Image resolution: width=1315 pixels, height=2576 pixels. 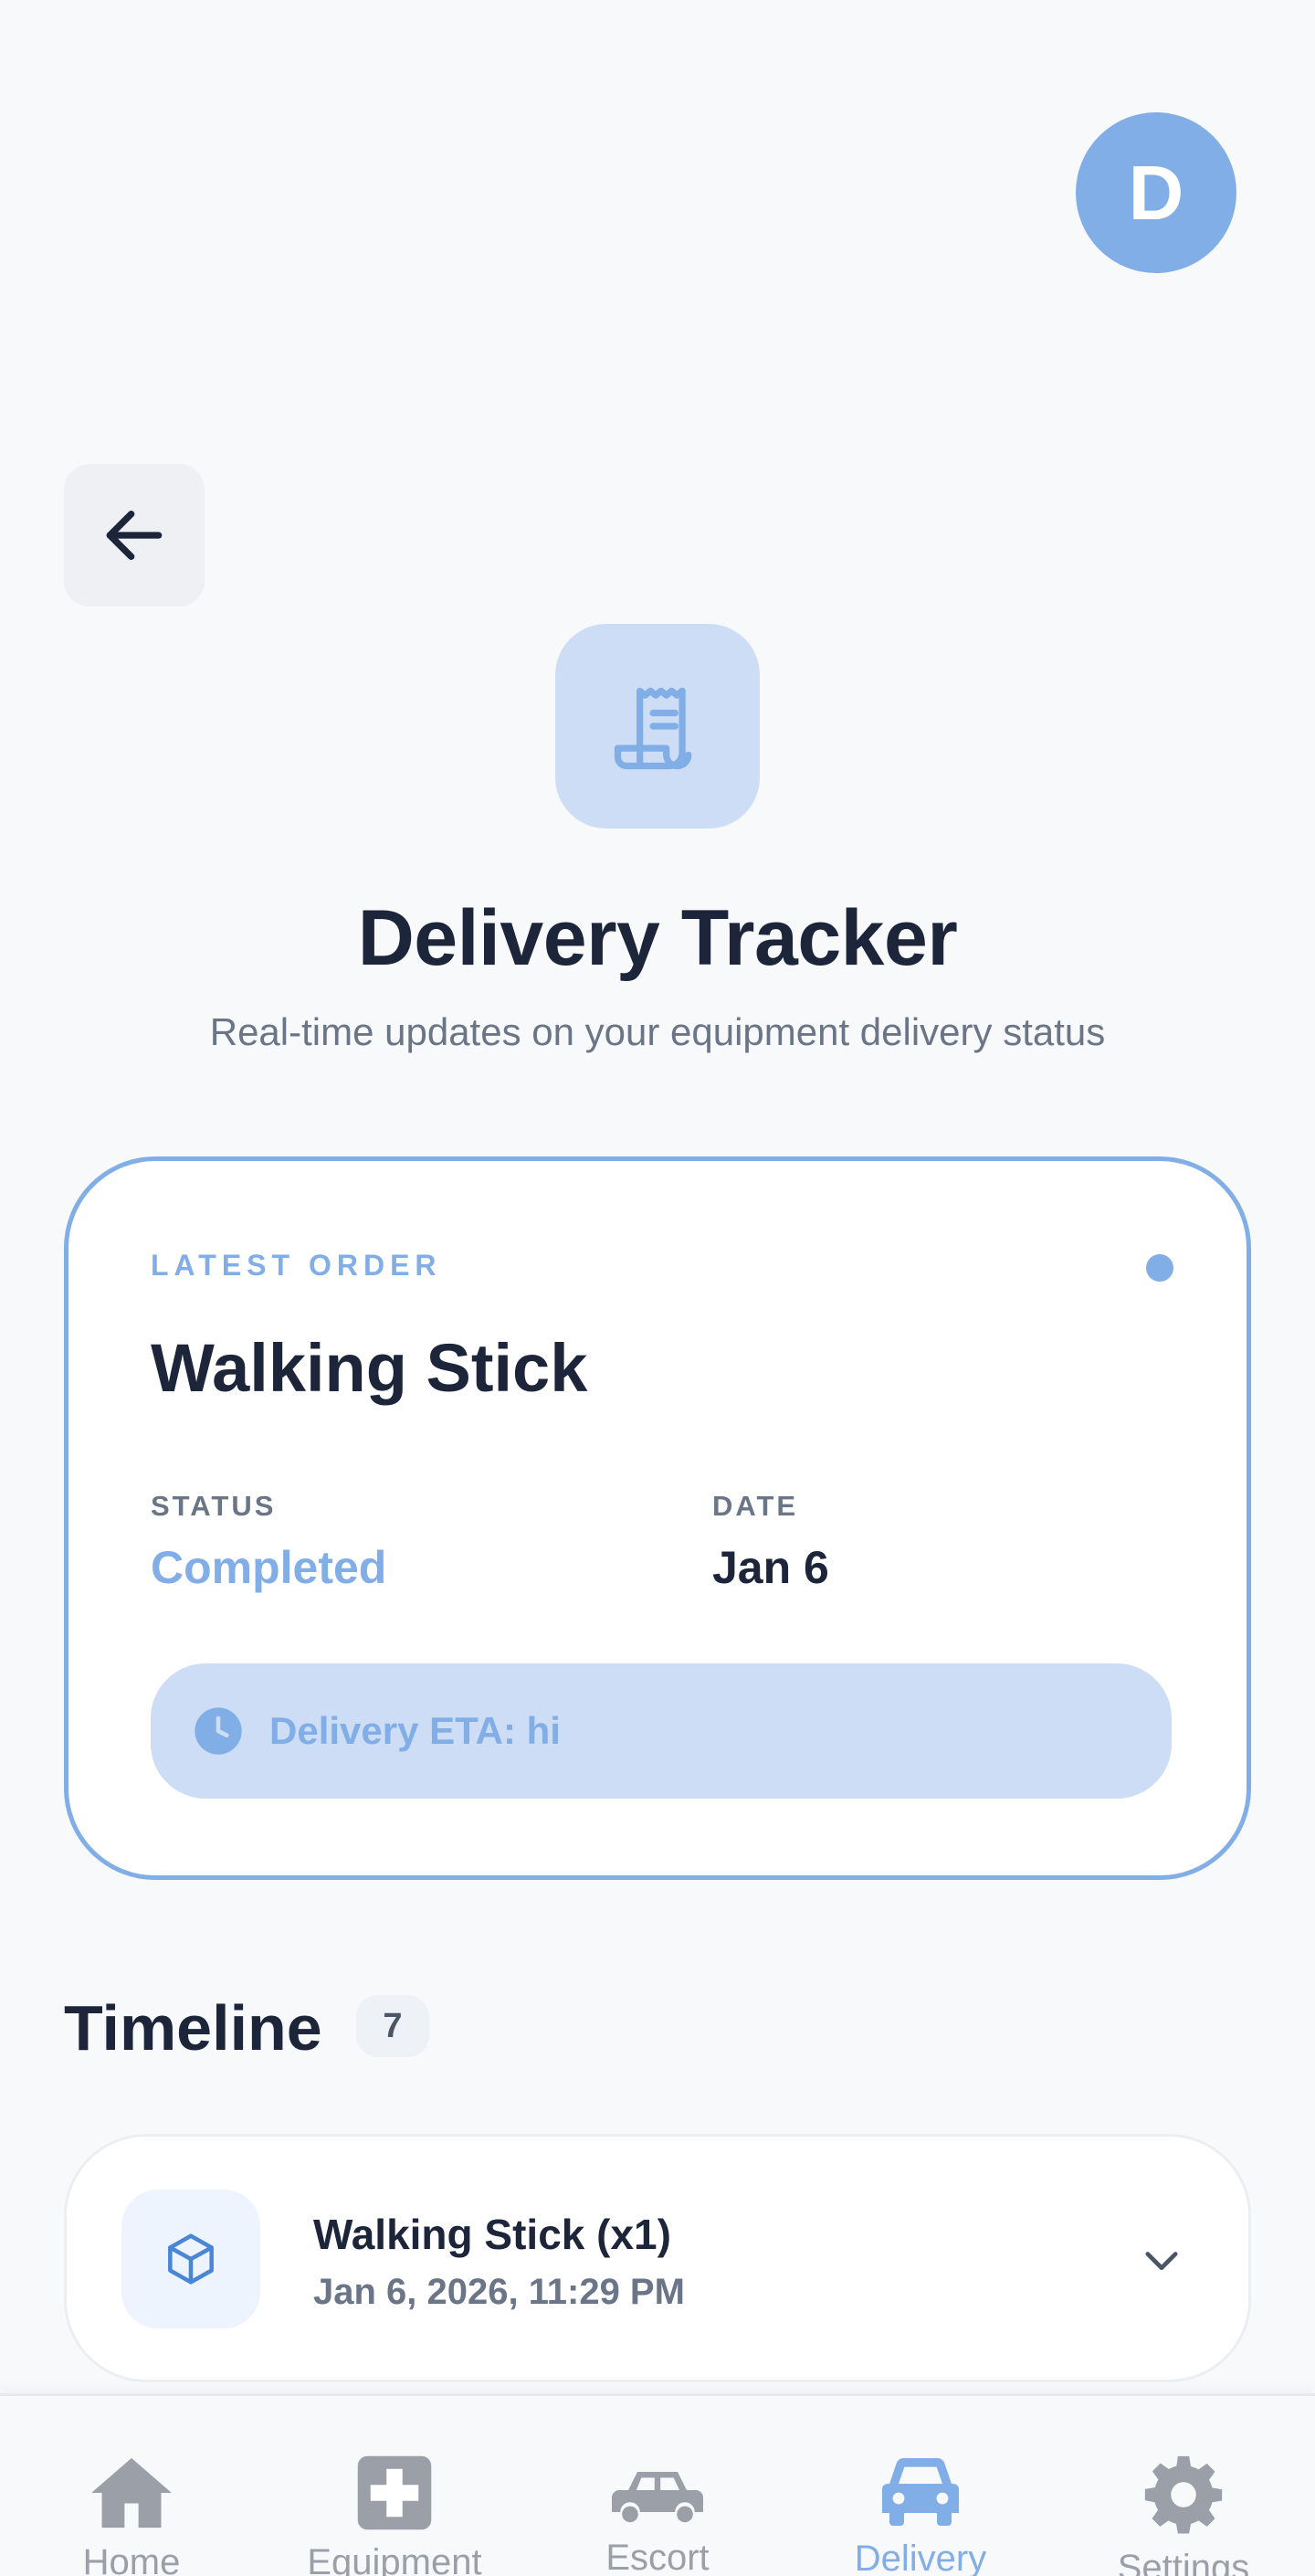 I want to click on timeline-item-icon-tile, so click(x=190, y=2259).